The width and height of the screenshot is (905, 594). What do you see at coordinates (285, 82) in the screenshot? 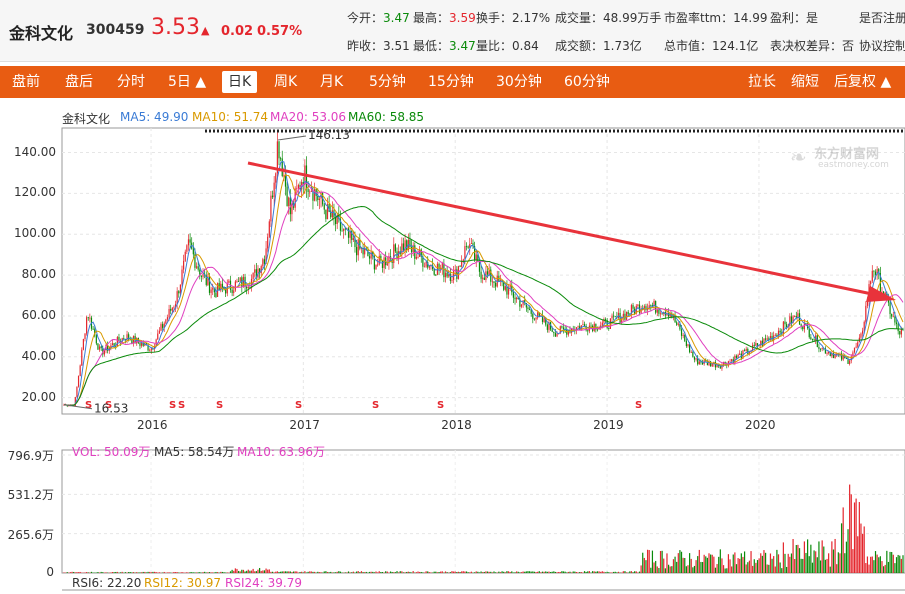
I see `period-tab: 周K` at bounding box center [285, 82].